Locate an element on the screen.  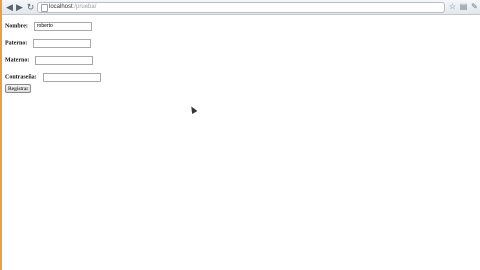
materno-row: Materno: is located at coordinates (49, 60).